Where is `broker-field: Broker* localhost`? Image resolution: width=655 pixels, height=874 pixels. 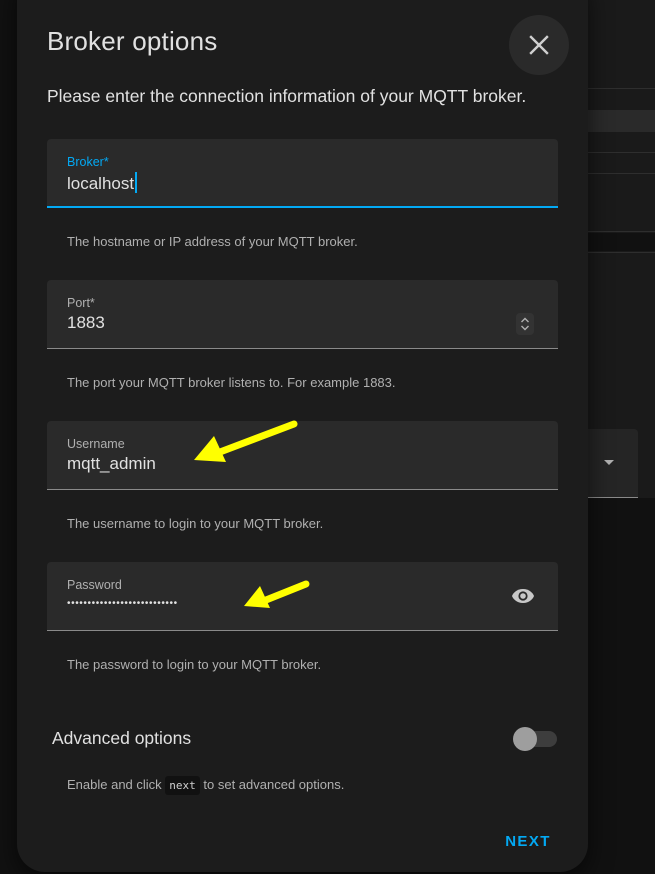 broker-field: Broker* localhost is located at coordinates (302, 173).